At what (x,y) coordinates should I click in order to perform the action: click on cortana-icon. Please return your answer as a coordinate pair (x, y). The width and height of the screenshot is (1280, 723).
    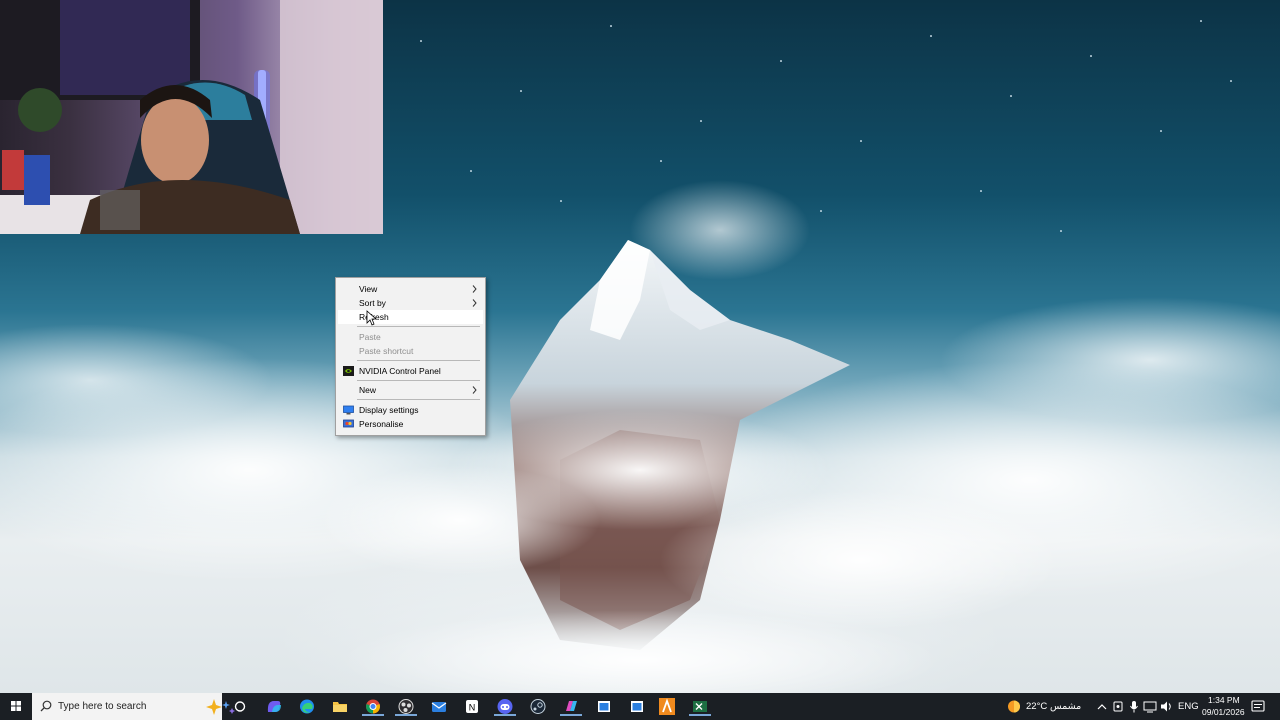
    Looking at the image, I should click on (240, 706).